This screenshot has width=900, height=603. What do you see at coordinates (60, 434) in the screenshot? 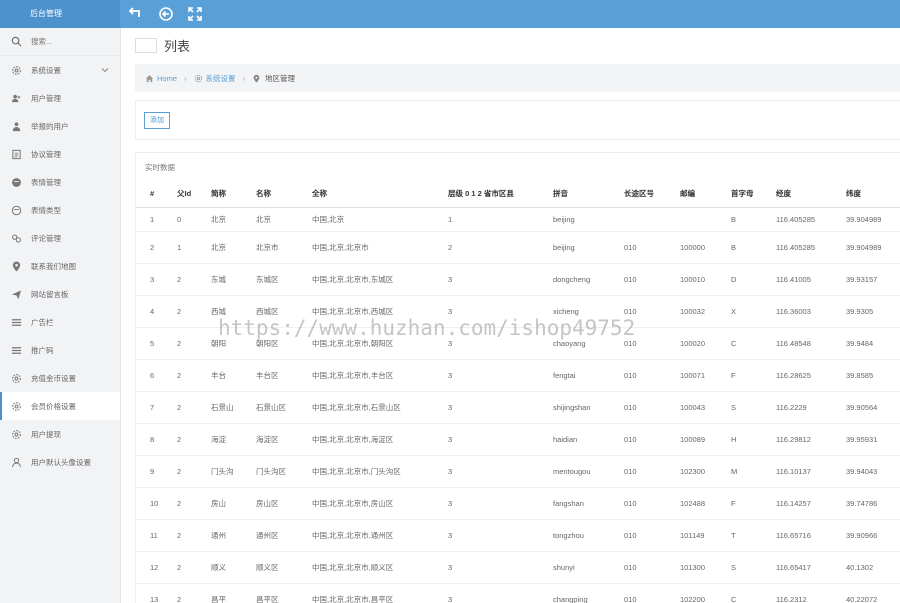
I see `sidebar-item-withdrawal: 用户提现` at bounding box center [60, 434].